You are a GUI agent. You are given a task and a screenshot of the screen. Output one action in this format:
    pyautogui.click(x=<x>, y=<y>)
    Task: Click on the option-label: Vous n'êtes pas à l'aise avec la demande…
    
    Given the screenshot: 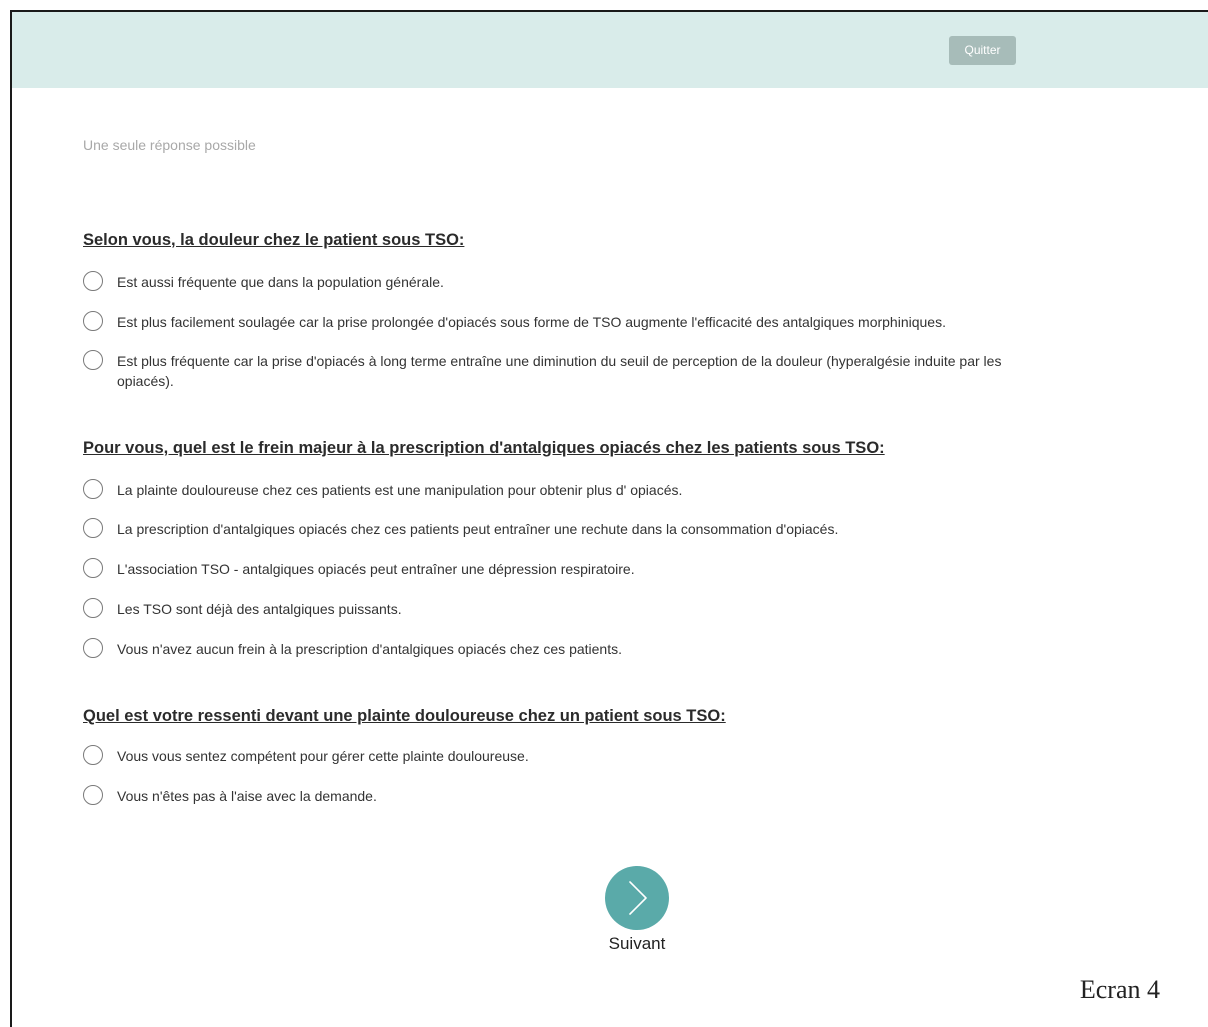 What is the action you would take?
    pyautogui.click(x=247, y=796)
    